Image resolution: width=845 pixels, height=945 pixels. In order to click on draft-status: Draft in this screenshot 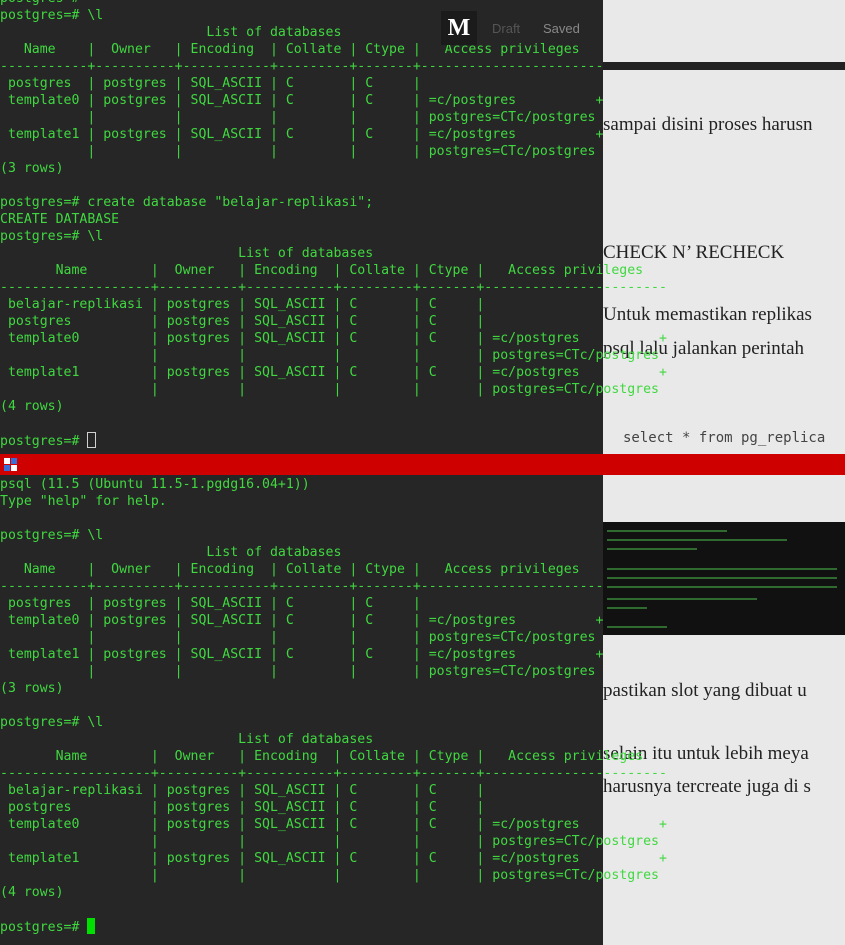, I will do `click(506, 28)`.